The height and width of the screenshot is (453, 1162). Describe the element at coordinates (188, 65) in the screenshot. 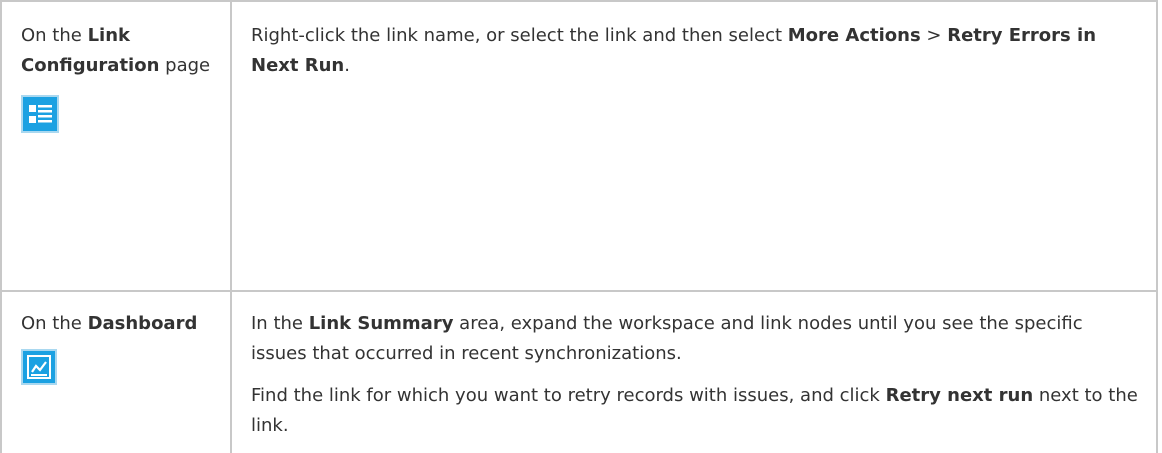

I see `location-suffix: page` at that location.